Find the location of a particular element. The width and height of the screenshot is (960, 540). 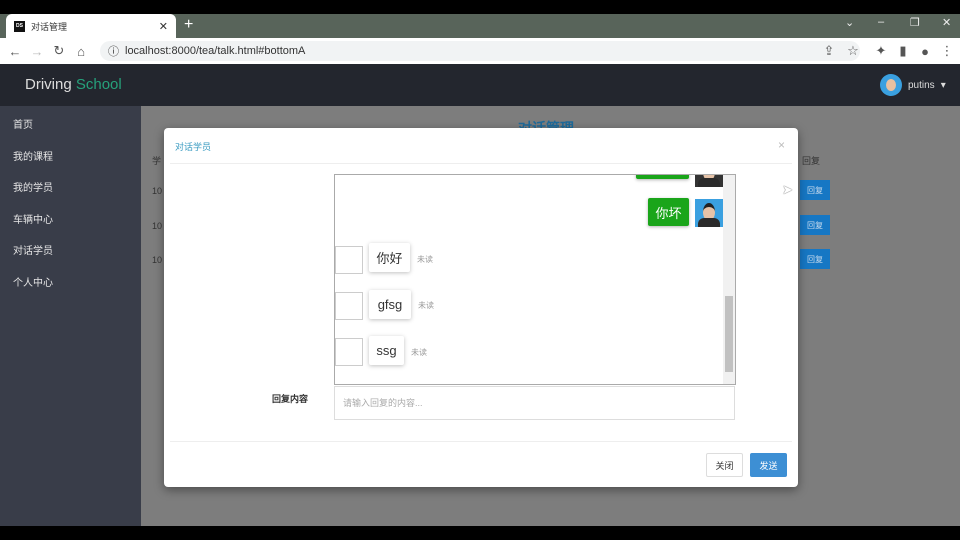

table-header-first: 学 is located at coordinates (157, 161).